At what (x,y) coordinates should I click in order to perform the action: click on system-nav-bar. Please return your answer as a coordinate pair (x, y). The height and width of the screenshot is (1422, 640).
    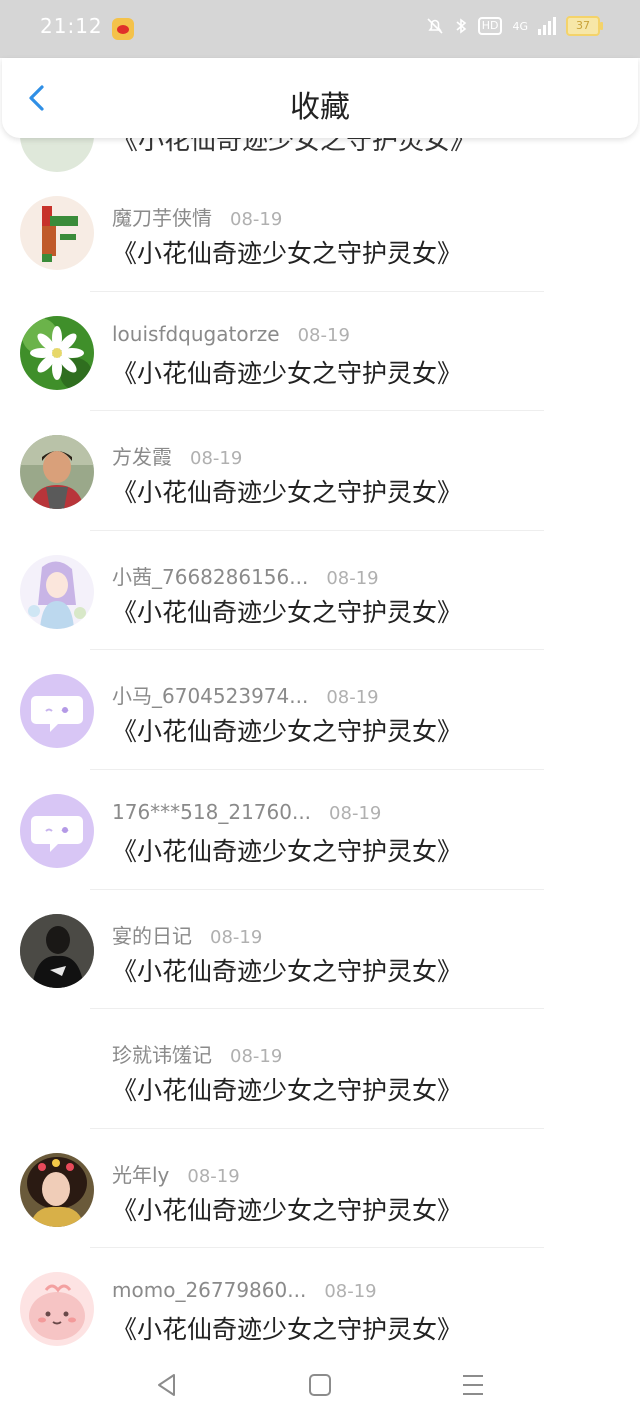
    Looking at the image, I should click on (320, 1386).